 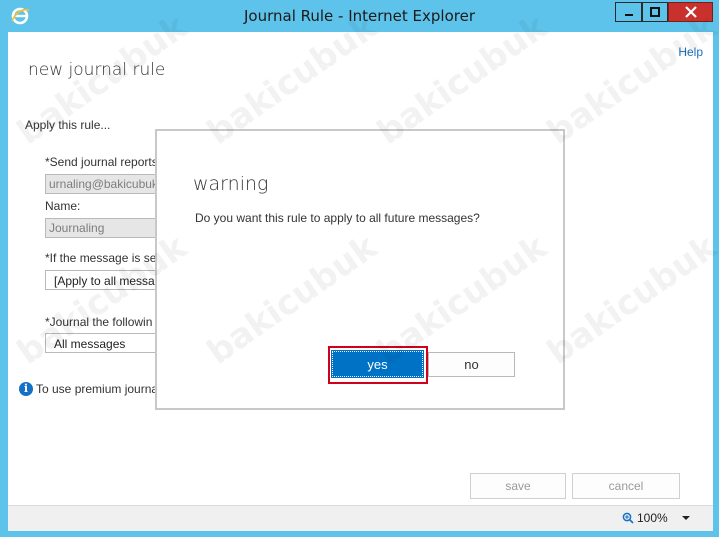 I want to click on dialog-title: warning, so click(x=231, y=184).